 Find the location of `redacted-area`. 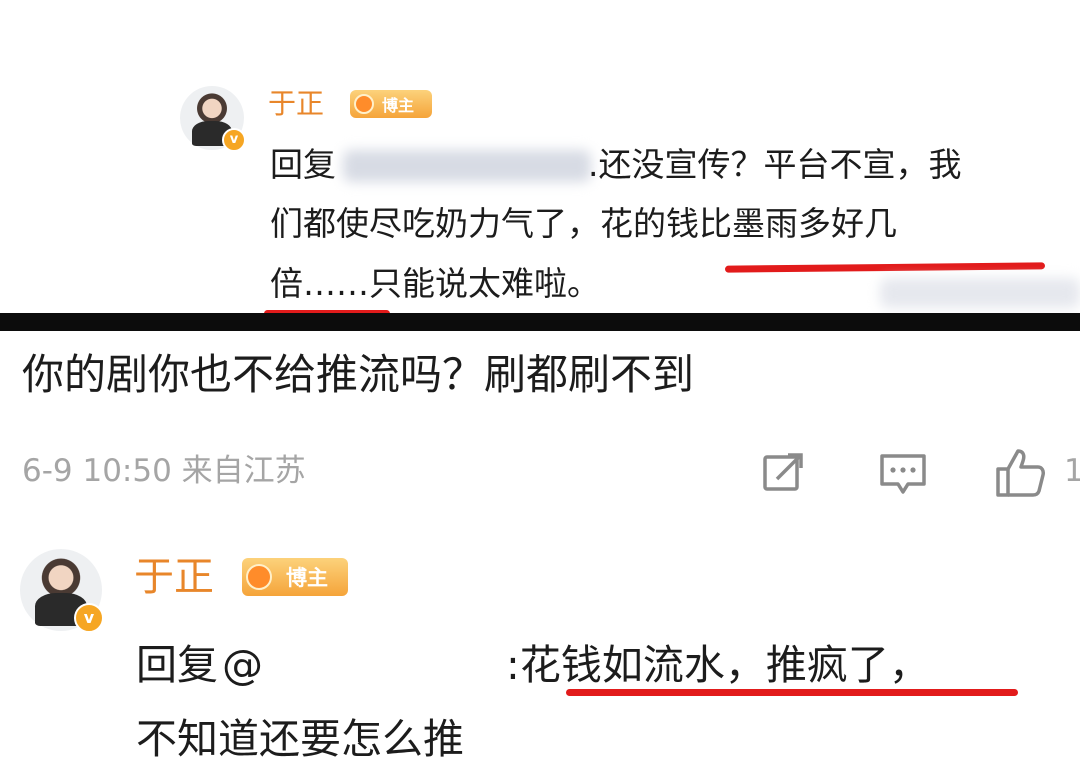

redacted-area is located at coordinates (980, 293).